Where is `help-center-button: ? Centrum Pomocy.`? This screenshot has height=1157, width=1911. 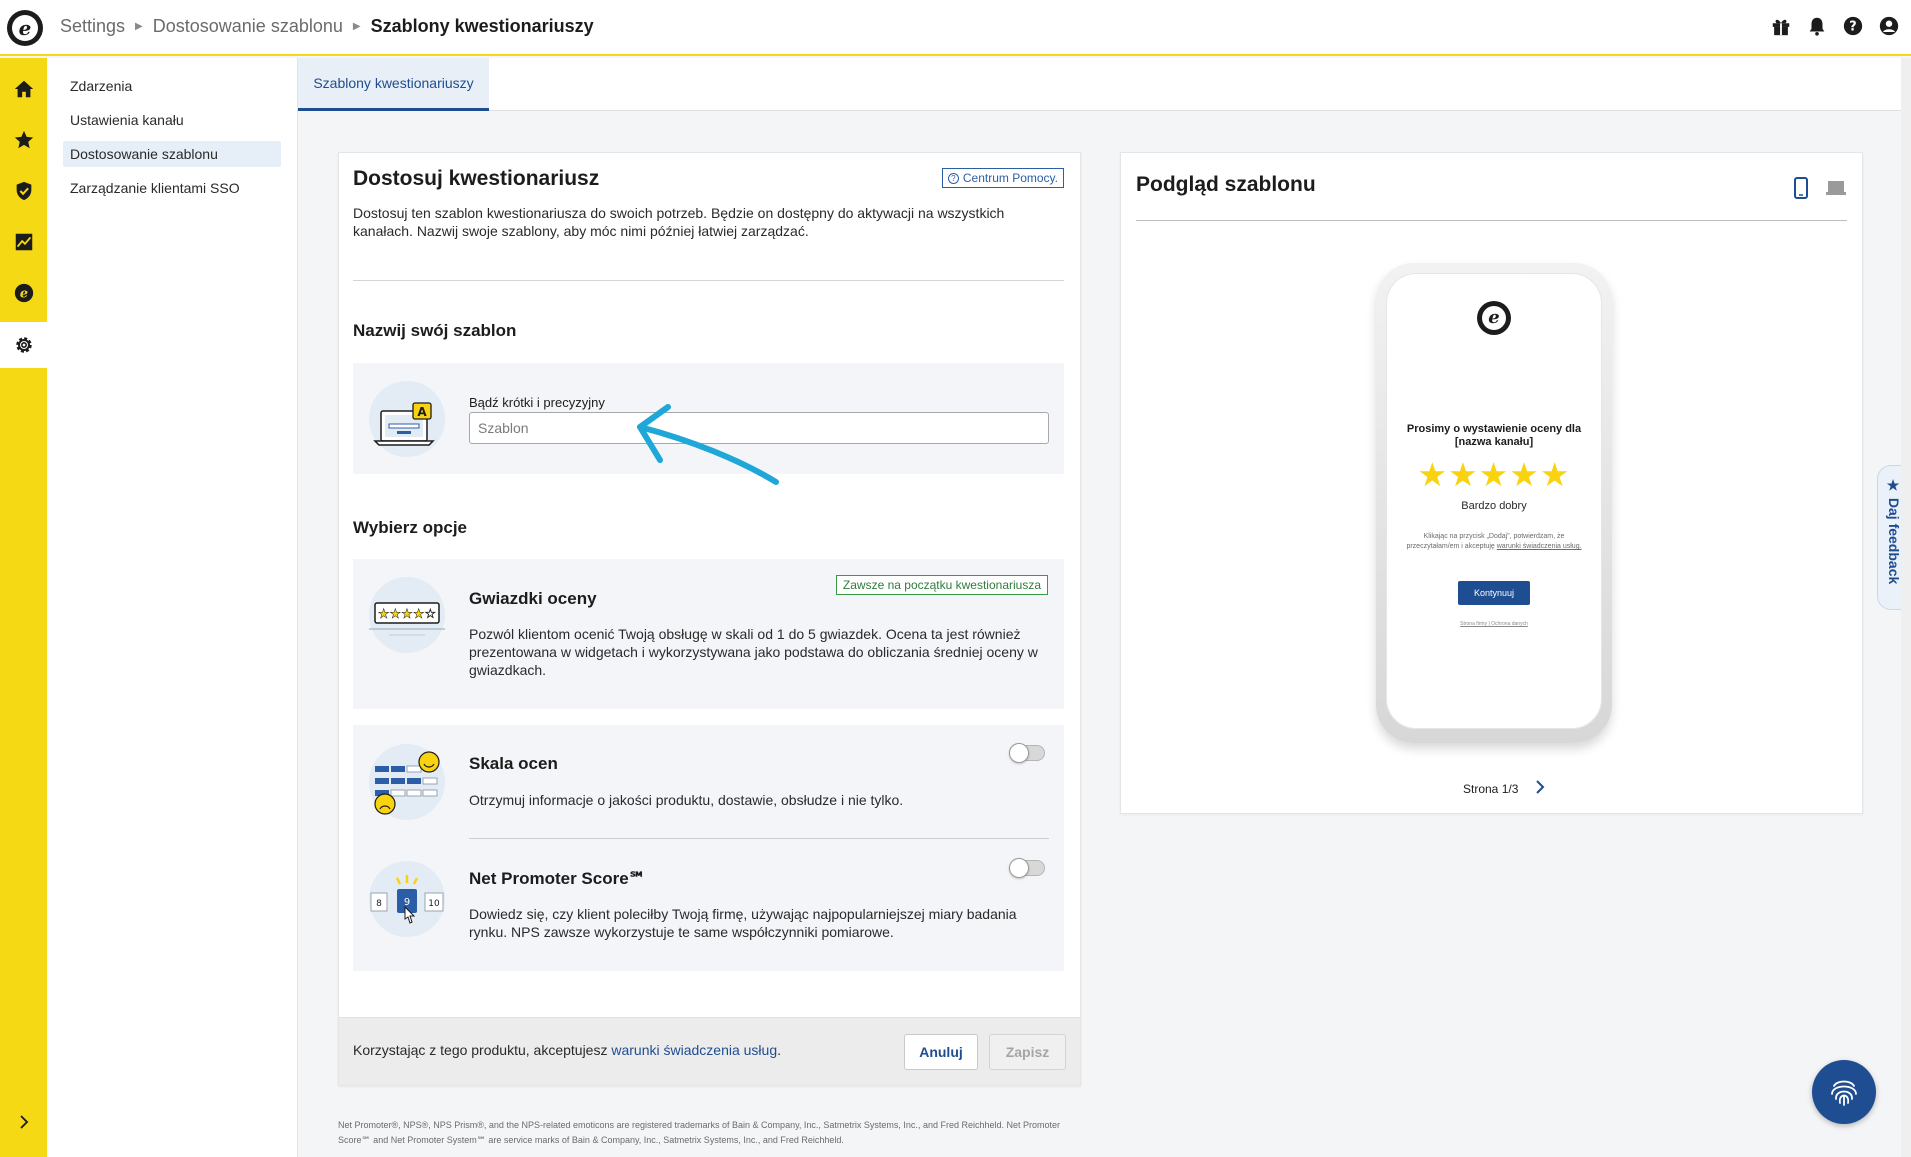
help-center-button: ? Centrum Pomocy. is located at coordinates (1002, 178).